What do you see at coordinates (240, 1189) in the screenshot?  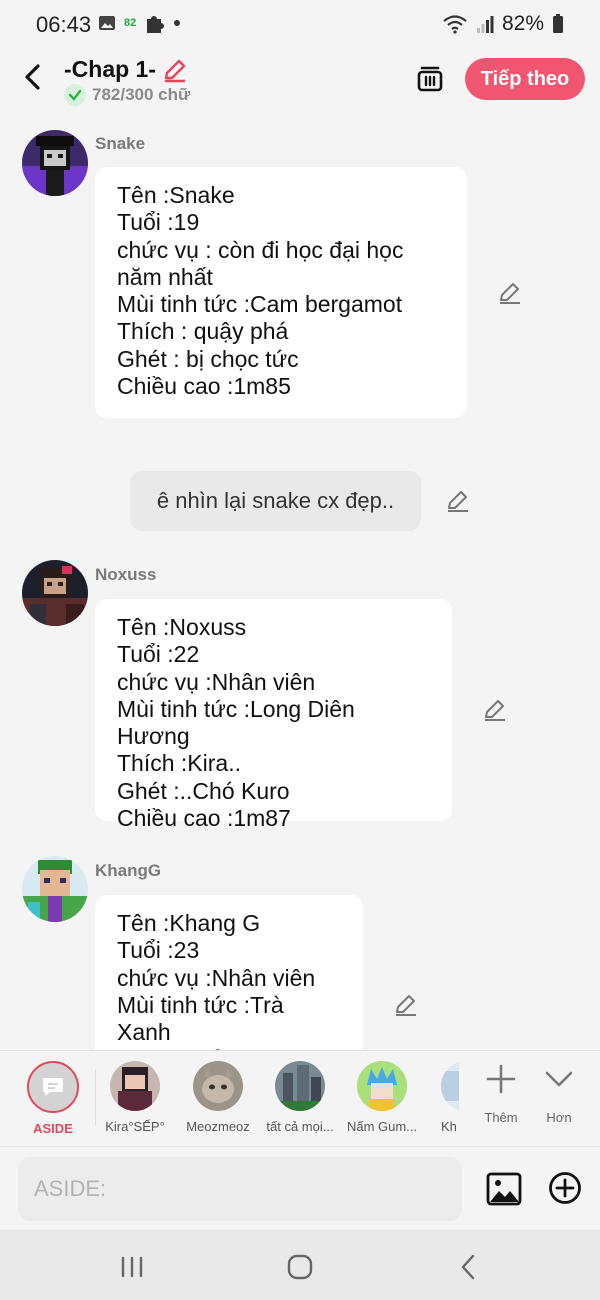 I see `aside-input` at bounding box center [240, 1189].